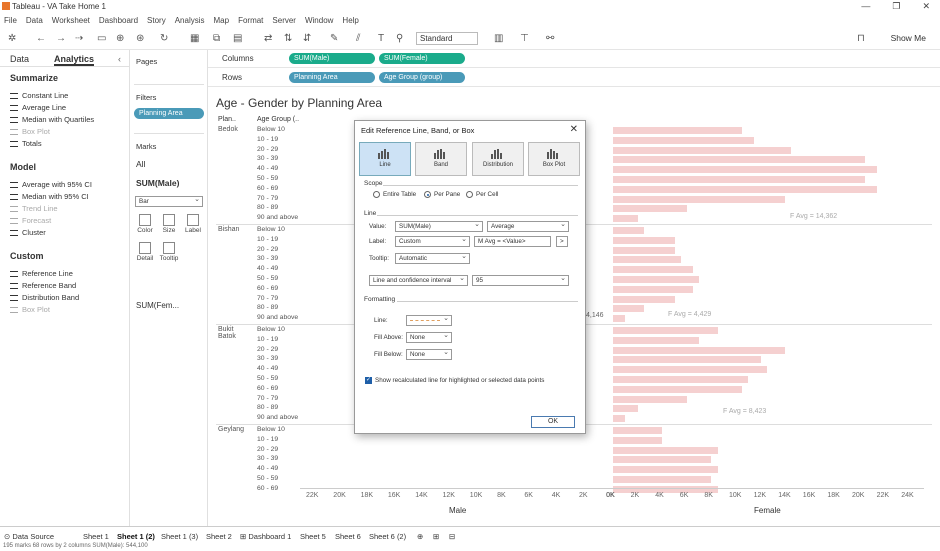 The image size is (940, 551). What do you see at coordinates (420, 536) in the screenshot?
I see `new-sheet-icon: ⊕` at bounding box center [420, 536].